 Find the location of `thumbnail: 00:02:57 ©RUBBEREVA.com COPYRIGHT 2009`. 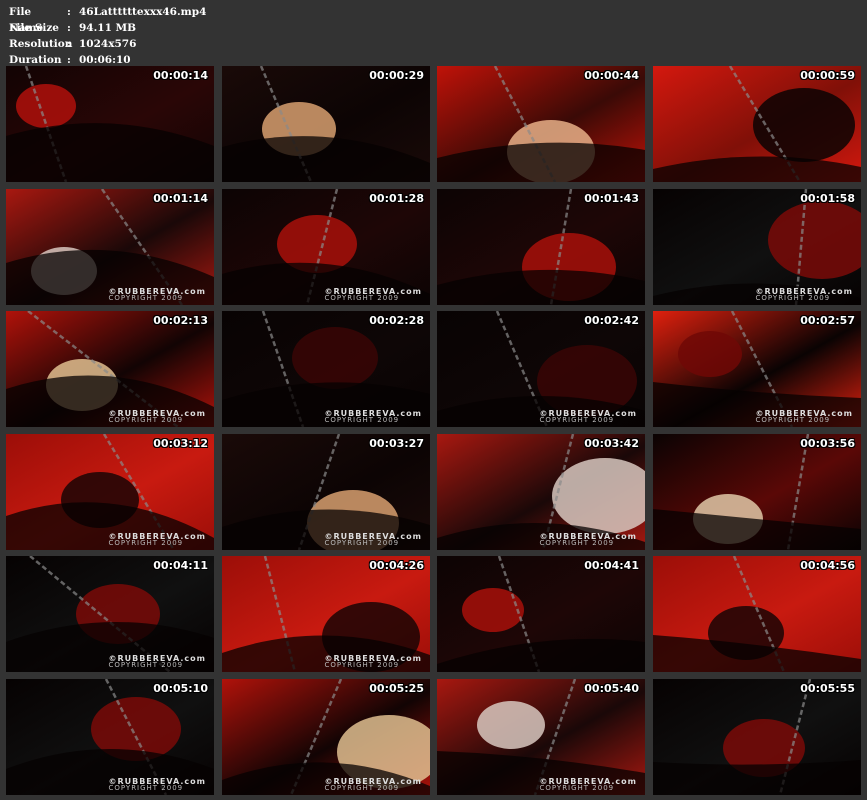

thumbnail: 00:02:57 ©RUBBEREVA.com COPYRIGHT 2009 is located at coordinates (757, 369).